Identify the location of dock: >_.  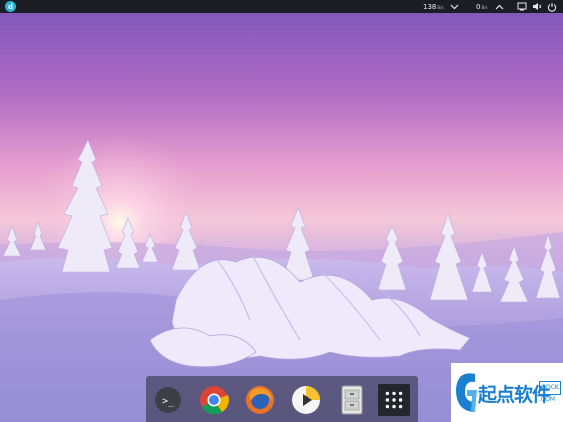
(282, 399).